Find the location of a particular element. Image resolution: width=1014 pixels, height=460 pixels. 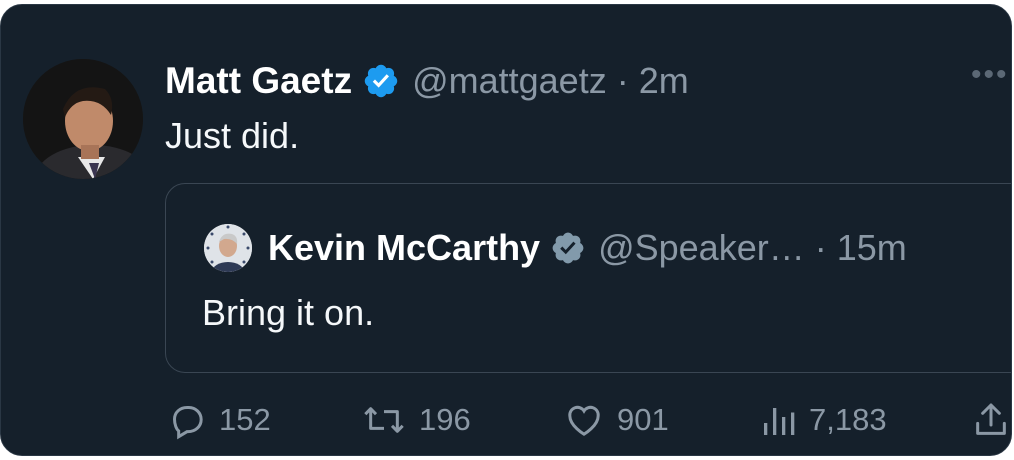

reply-count: 152 is located at coordinates (245, 419).